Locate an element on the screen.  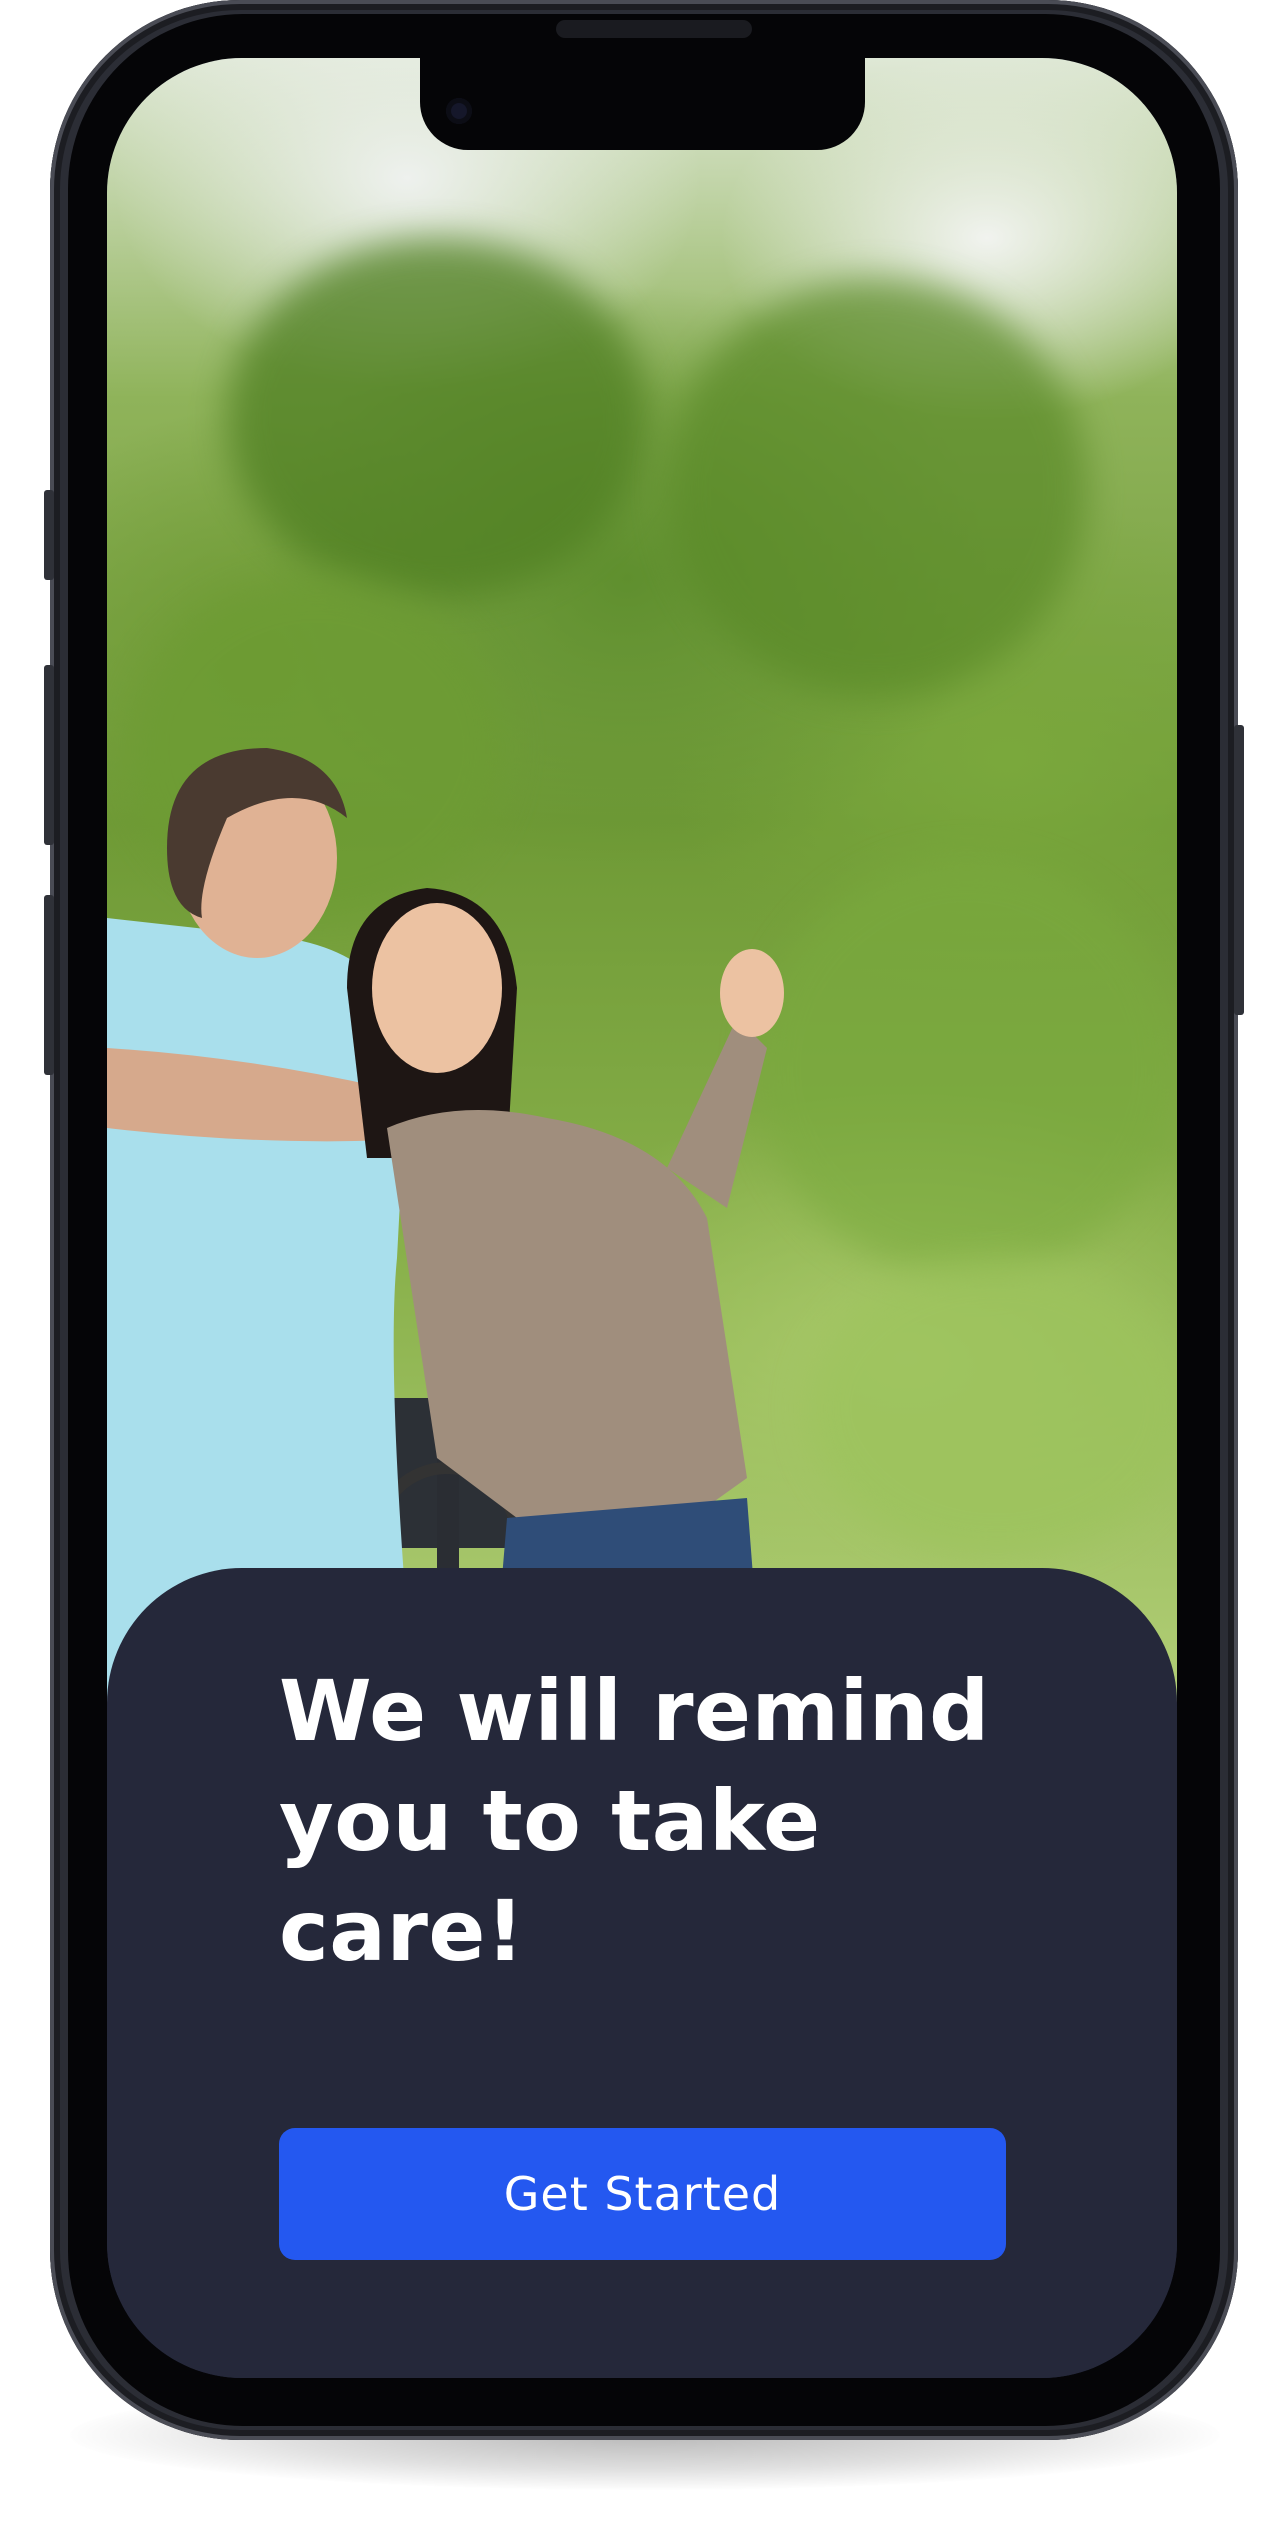
caregiver-raised-arm is located at coordinates (717, 1113).